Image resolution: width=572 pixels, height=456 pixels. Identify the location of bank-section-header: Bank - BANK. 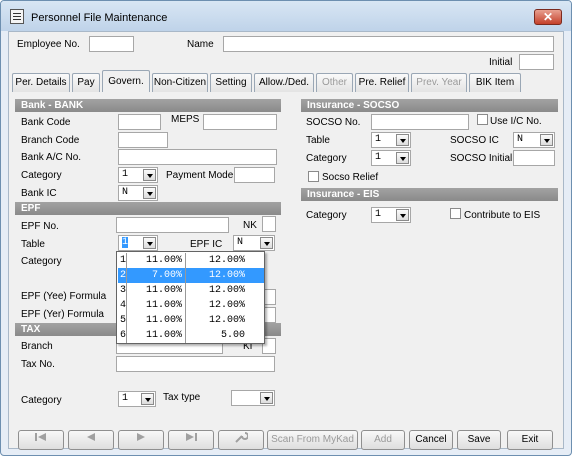
(148, 105).